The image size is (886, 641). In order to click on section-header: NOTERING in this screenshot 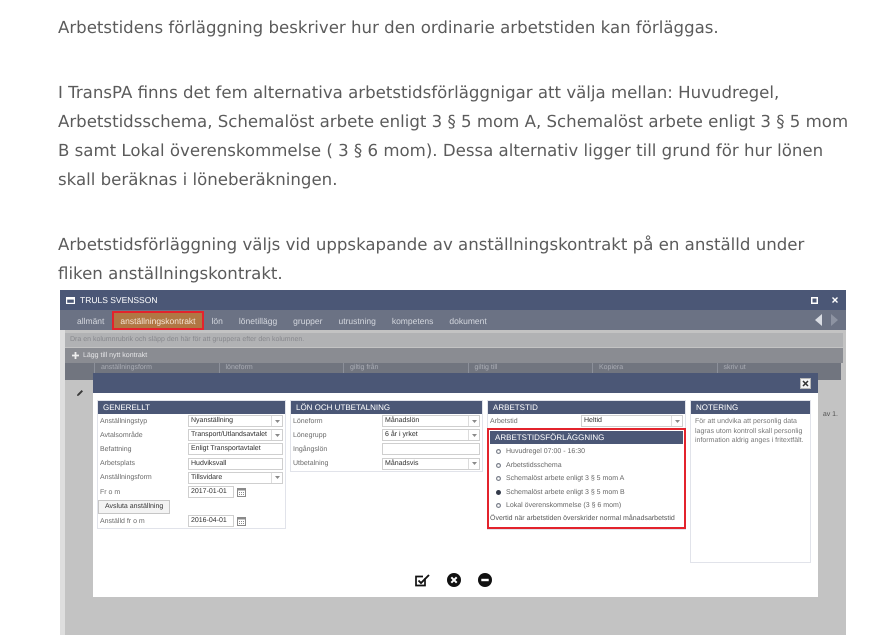, I will do `click(750, 407)`.